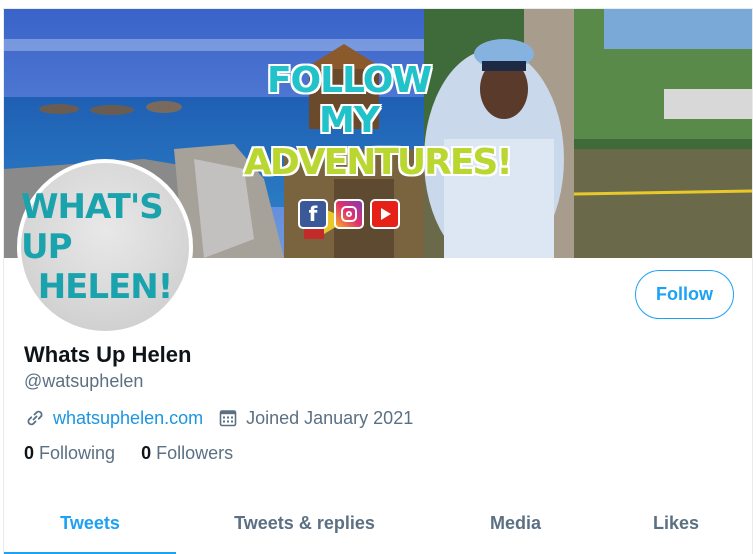 Image resolution: width=756 pixels, height=554 pixels. What do you see at coordinates (195, 453) in the screenshot?
I see `followers-label: Followers` at bounding box center [195, 453].